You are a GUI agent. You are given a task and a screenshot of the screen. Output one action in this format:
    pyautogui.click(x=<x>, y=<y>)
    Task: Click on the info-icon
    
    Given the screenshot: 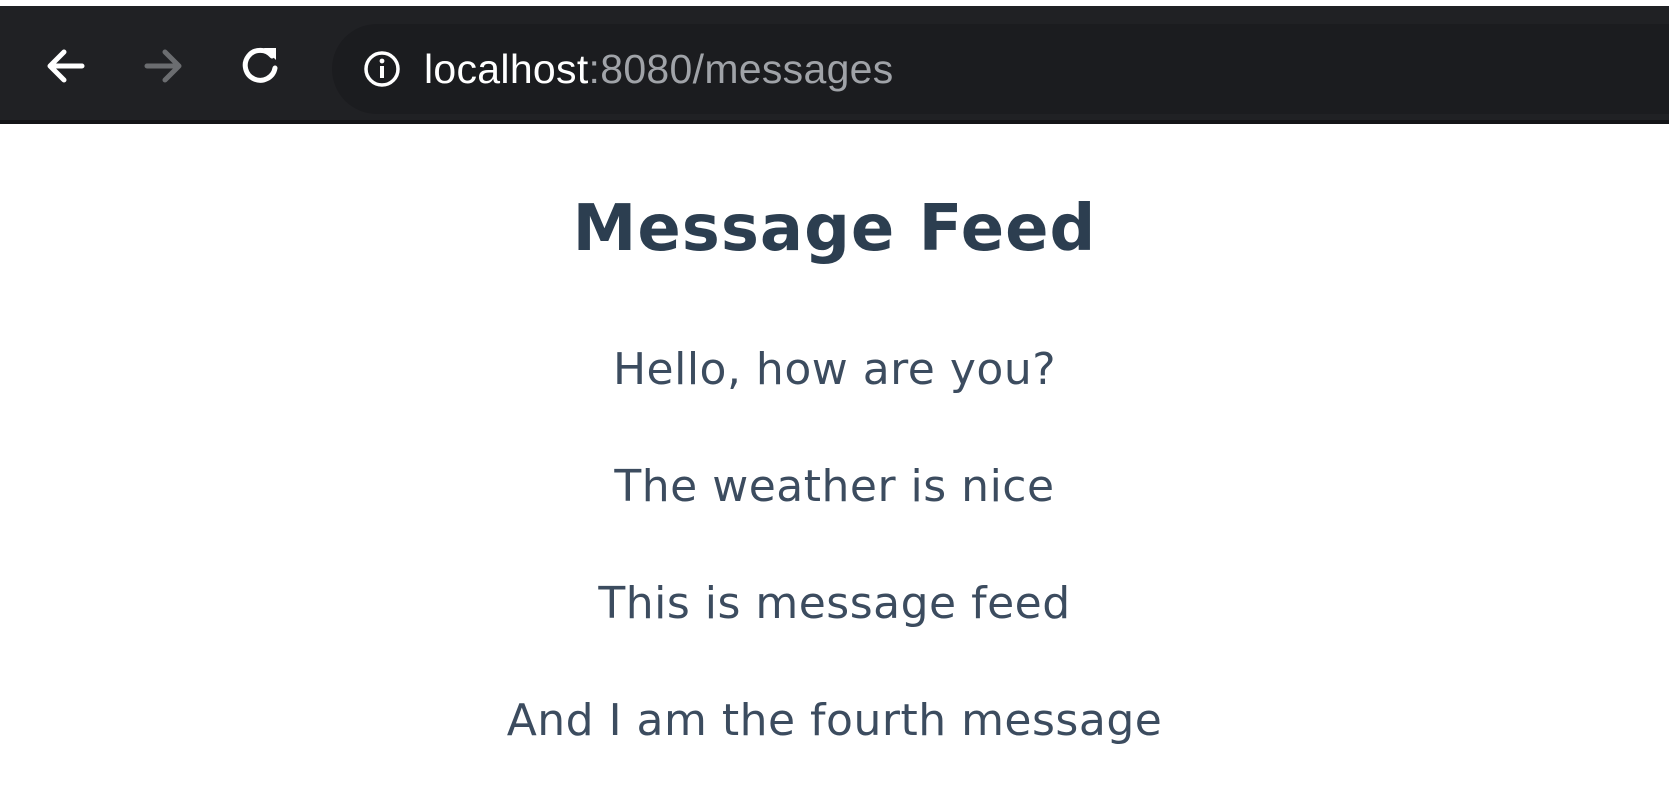 What is the action you would take?
    pyautogui.click(x=382, y=69)
    